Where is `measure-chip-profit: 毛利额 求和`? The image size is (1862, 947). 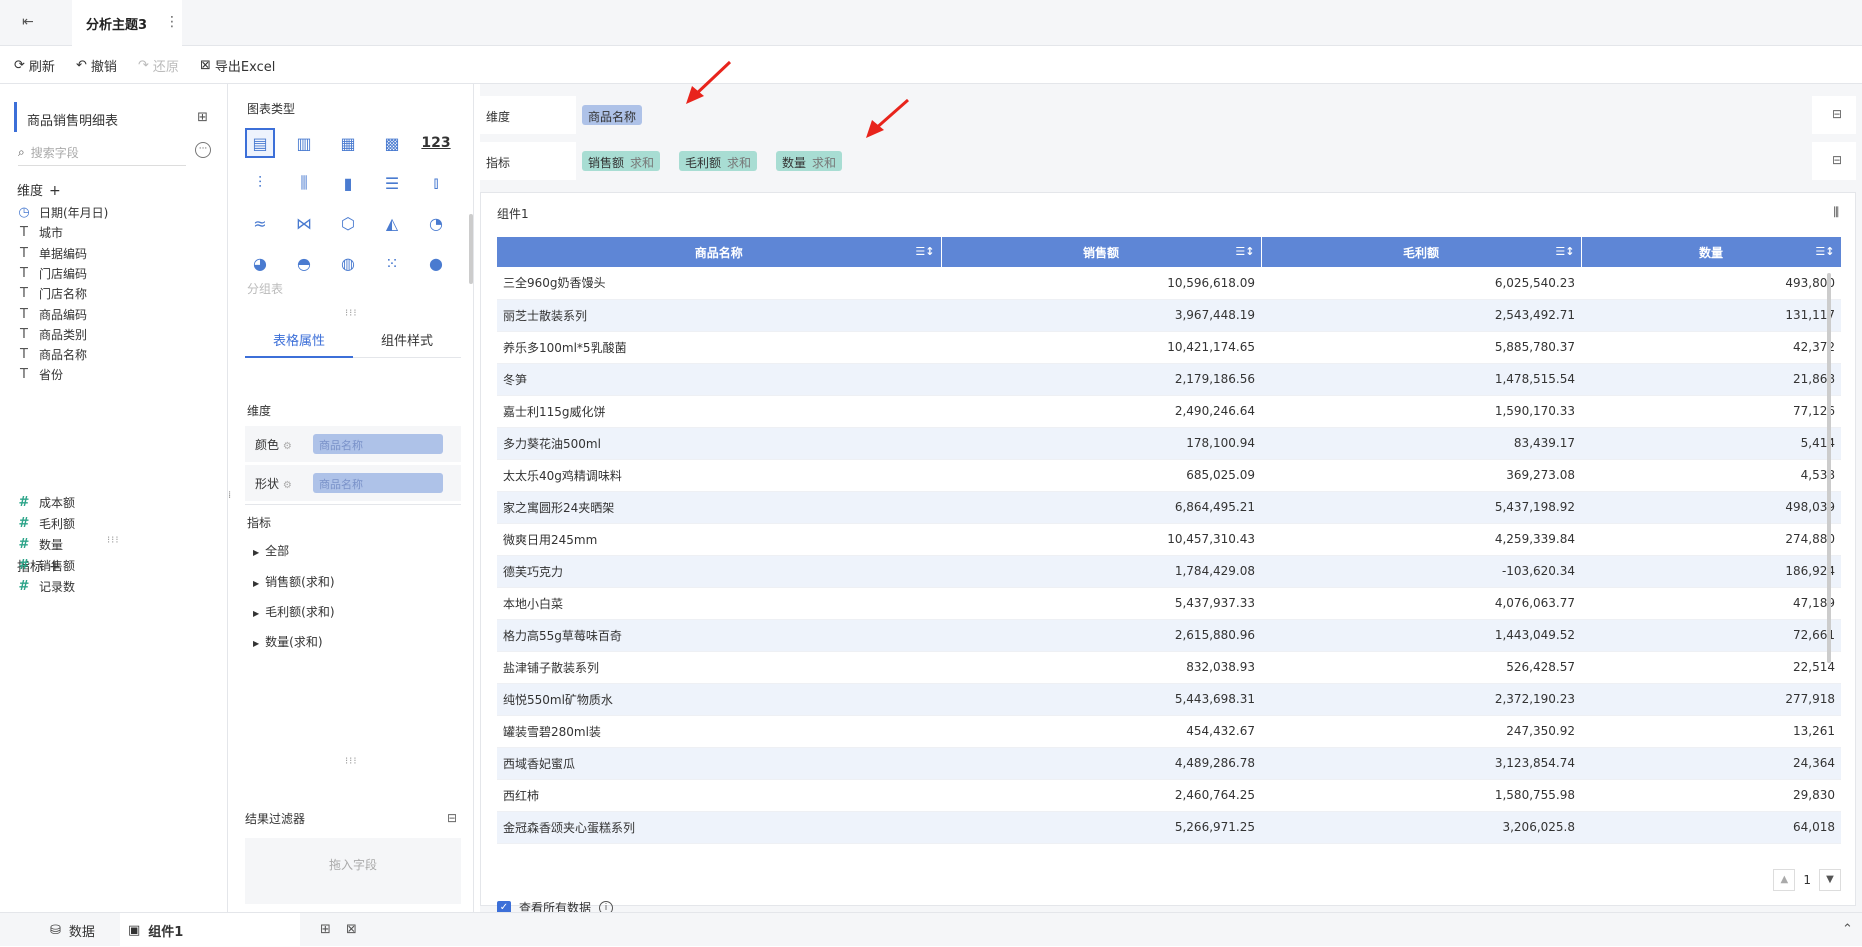 measure-chip-profit: 毛利额 求和 is located at coordinates (718, 161).